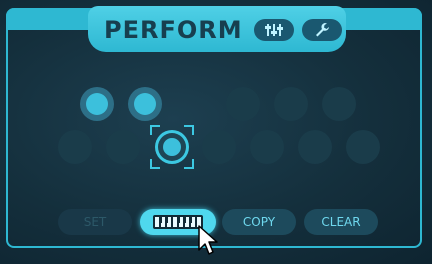 The width and height of the screenshot is (432, 264). Describe the element at coordinates (173, 30) in the screenshot. I see `page-title: PERFORM` at that location.